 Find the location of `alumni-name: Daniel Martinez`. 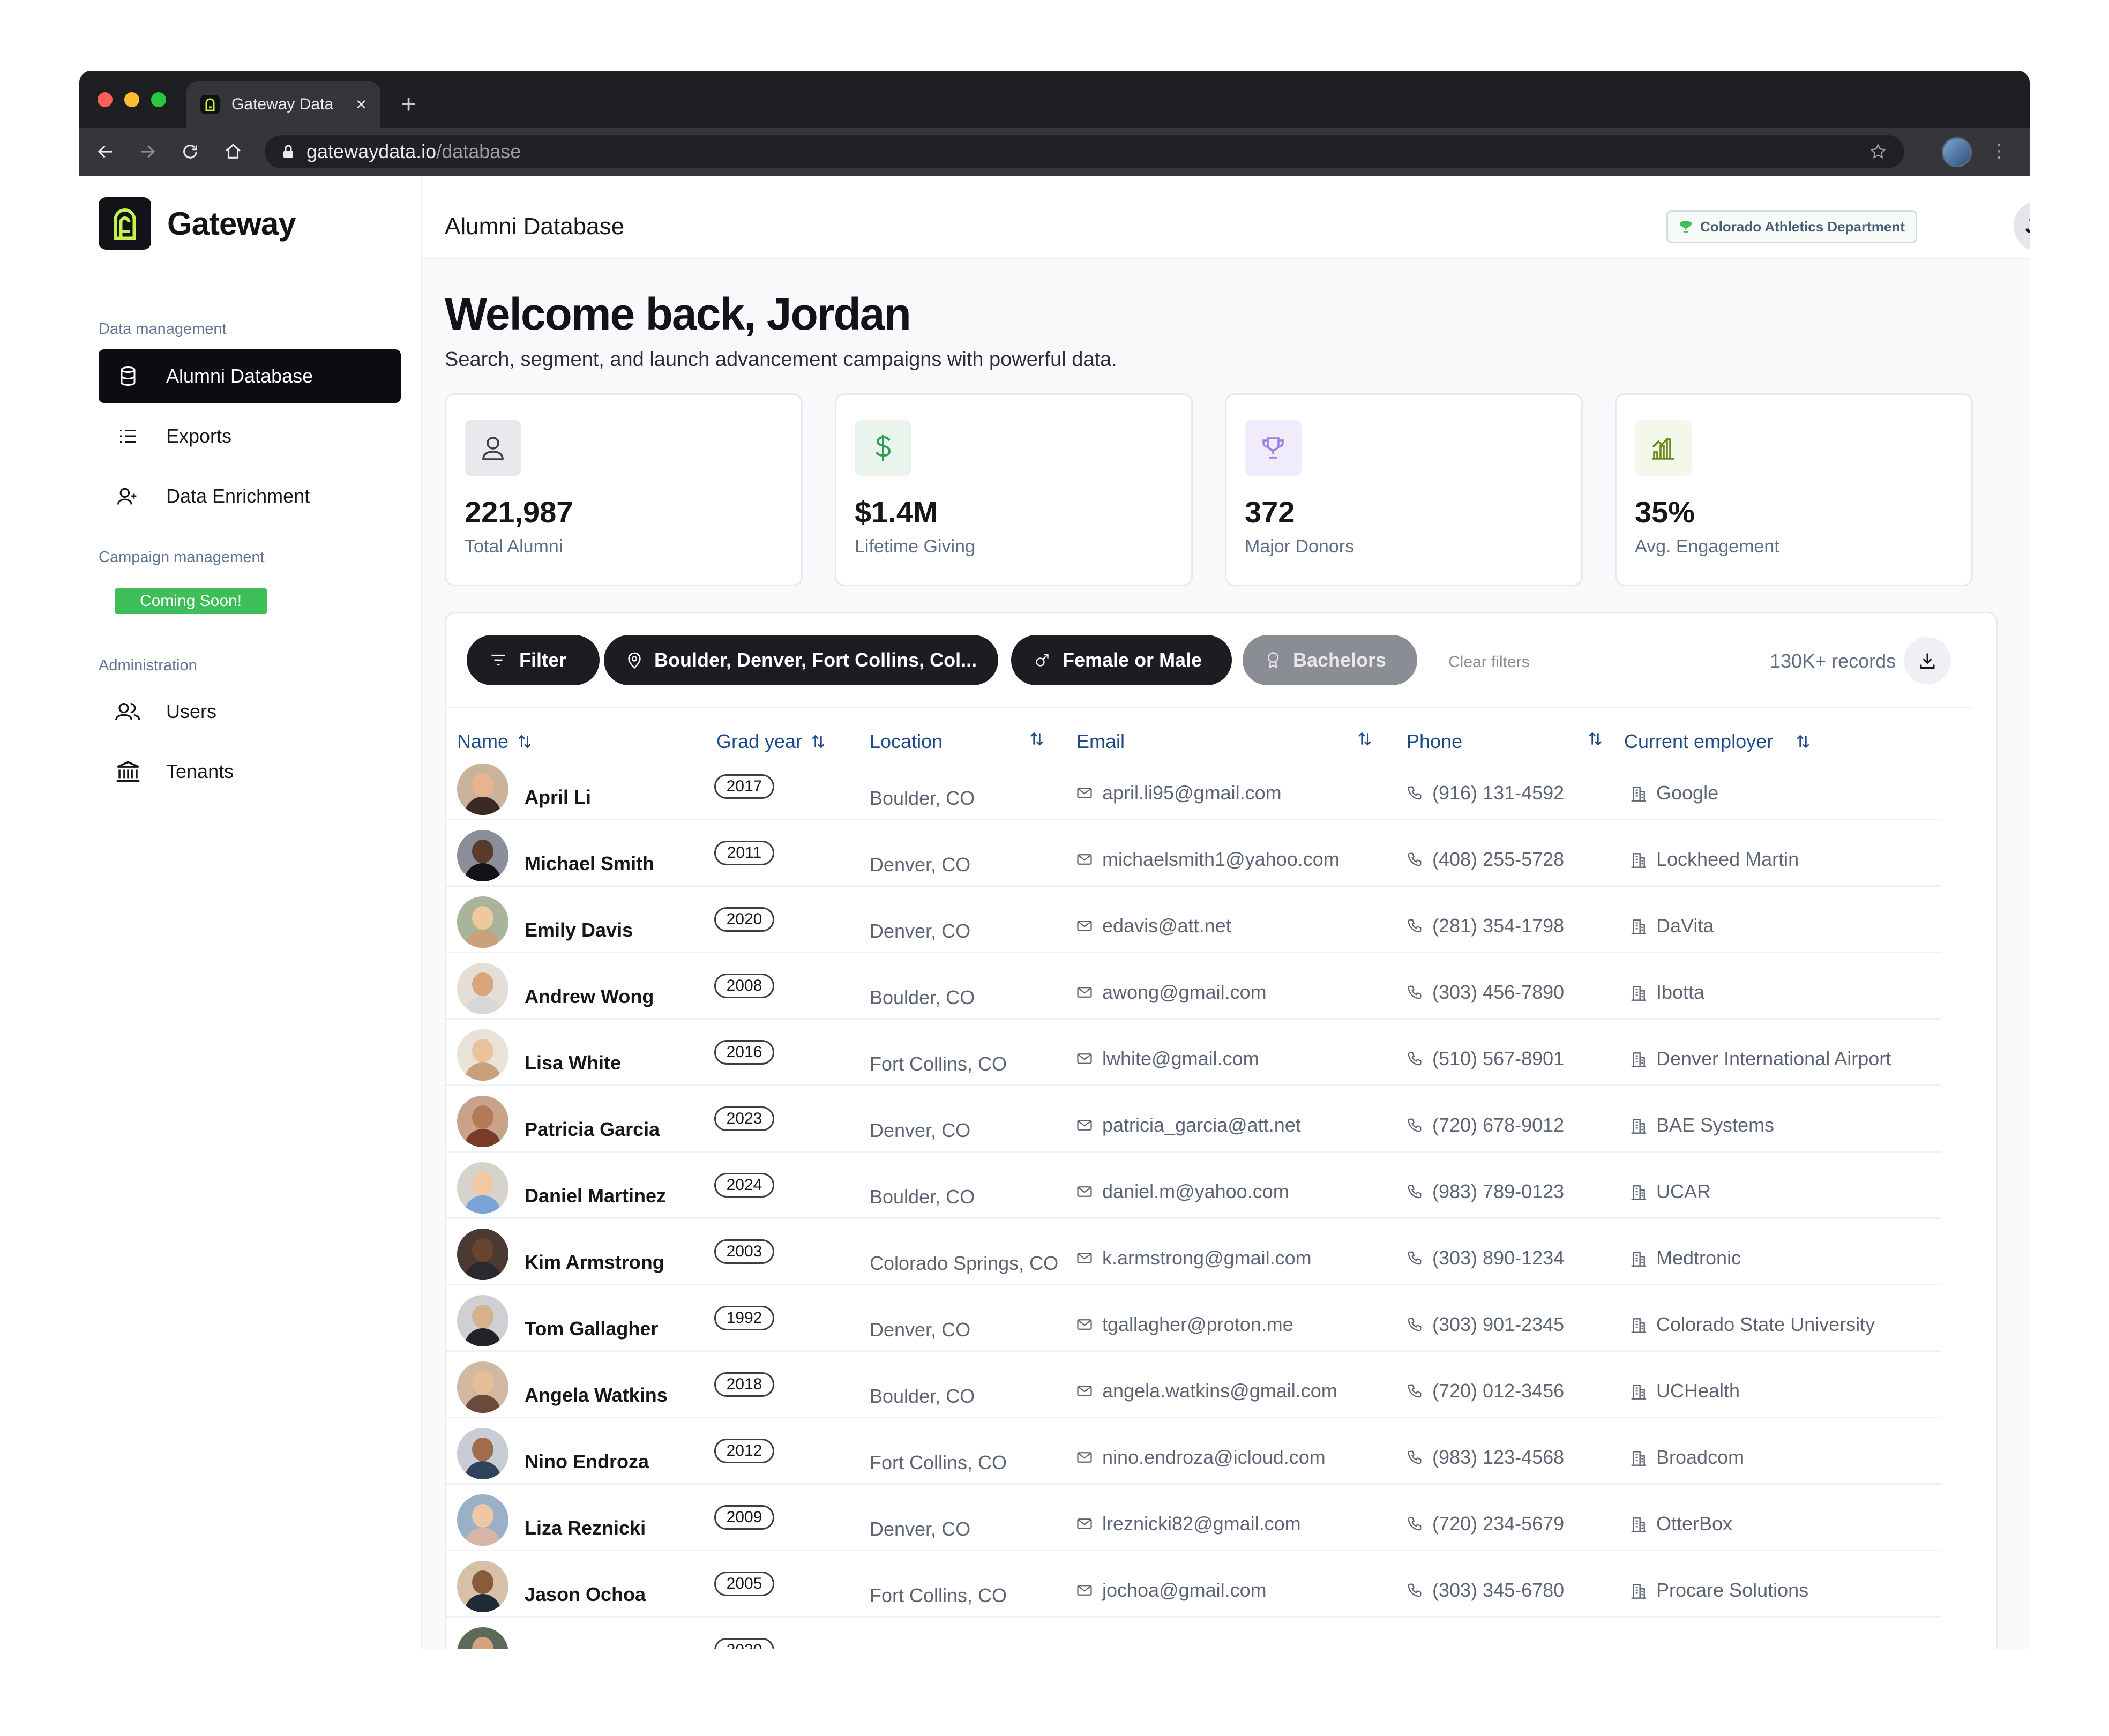

alumni-name: Daniel Martinez is located at coordinates (595, 1196).